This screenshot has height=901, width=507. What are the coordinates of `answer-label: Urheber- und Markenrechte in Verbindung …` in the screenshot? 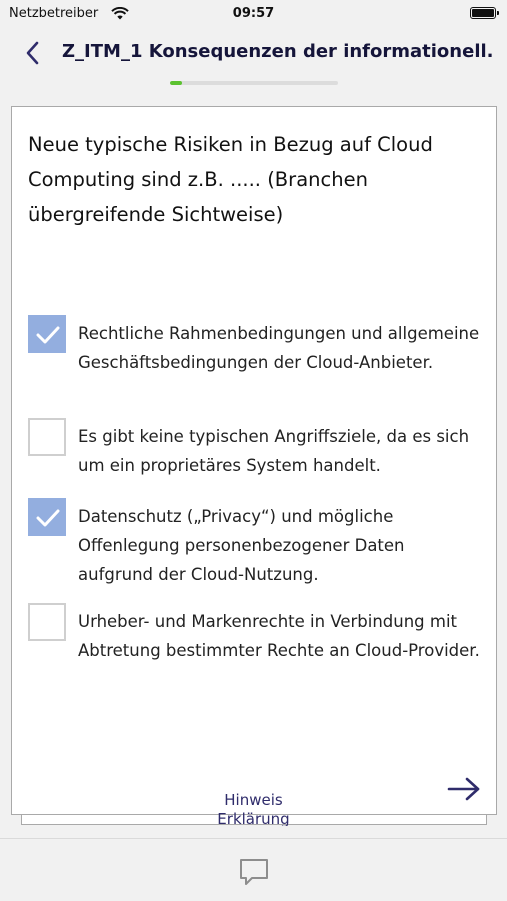 It's located at (279, 636).